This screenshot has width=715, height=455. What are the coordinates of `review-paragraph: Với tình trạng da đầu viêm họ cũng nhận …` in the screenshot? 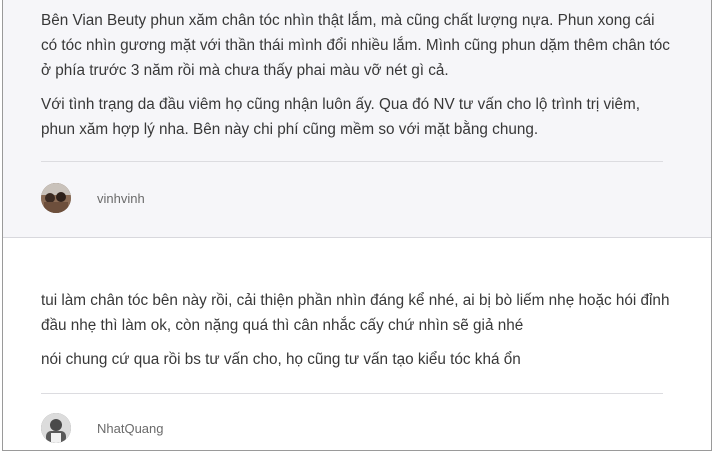 It's located at (341, 117).